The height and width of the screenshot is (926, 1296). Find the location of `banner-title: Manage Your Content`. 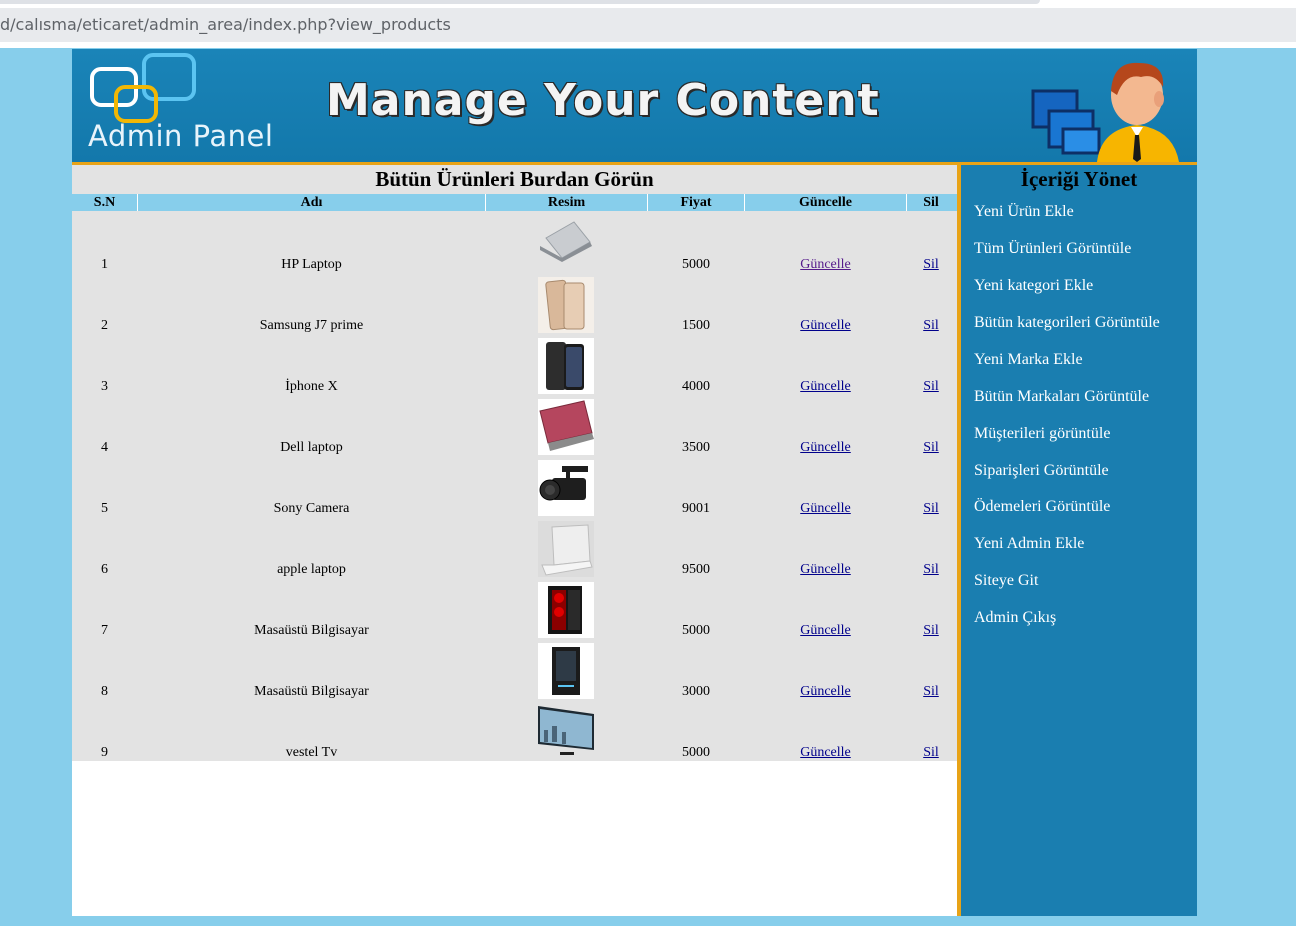

banner-title: Manage Your Content is located at coordinates (603, 100).